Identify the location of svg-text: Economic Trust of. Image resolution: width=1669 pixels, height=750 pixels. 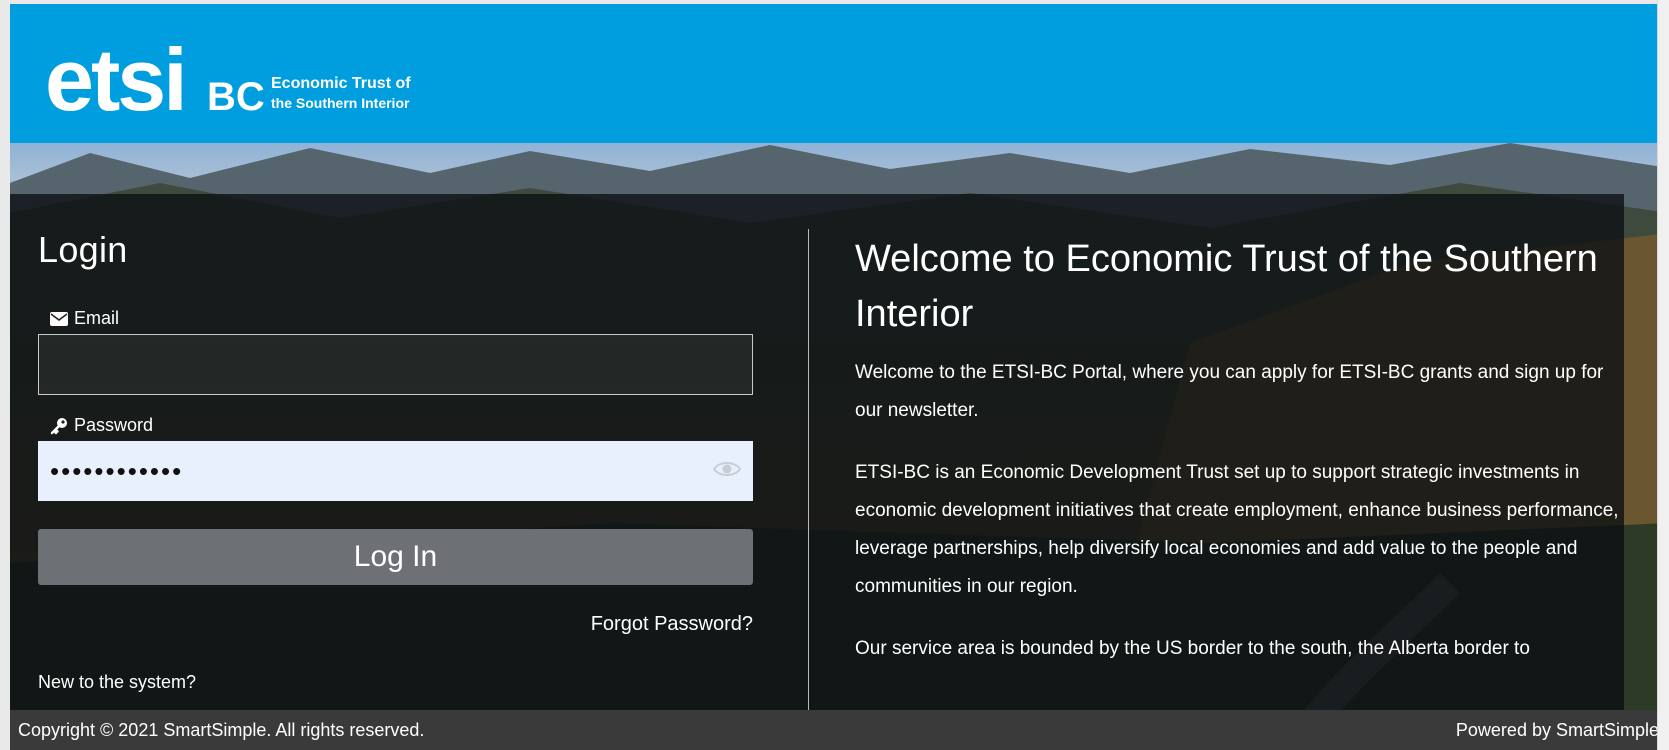
(341, 83).